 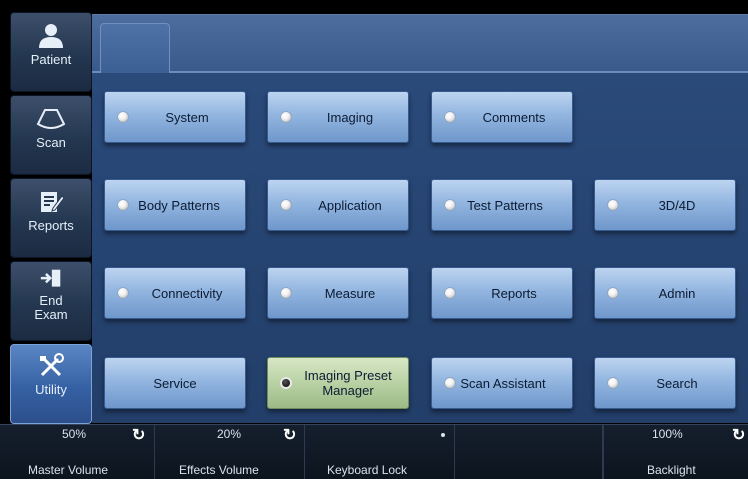 What do you see at coordinates (665, 383) in the screenshot?
I see `search-button: Search` at bounding box center [665, 383].